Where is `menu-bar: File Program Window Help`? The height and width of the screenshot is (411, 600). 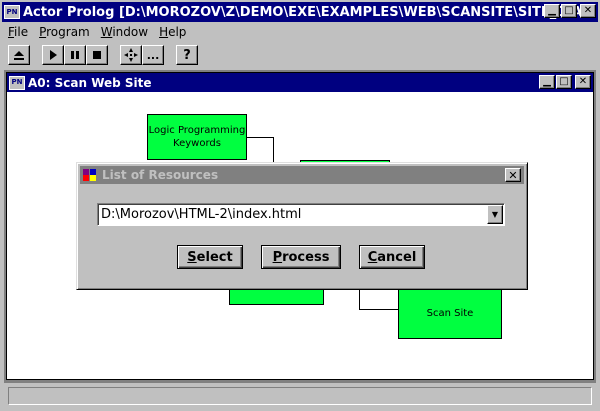
menu-bar: File Program Window Help is located at coordinates (300, 32).